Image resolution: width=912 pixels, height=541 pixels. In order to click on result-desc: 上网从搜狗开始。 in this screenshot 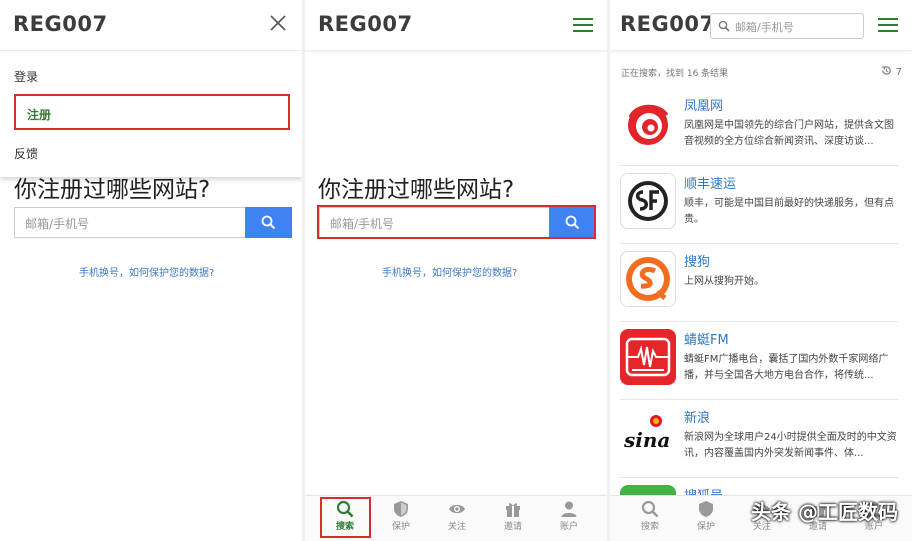, I will do `click(724, 281)`.